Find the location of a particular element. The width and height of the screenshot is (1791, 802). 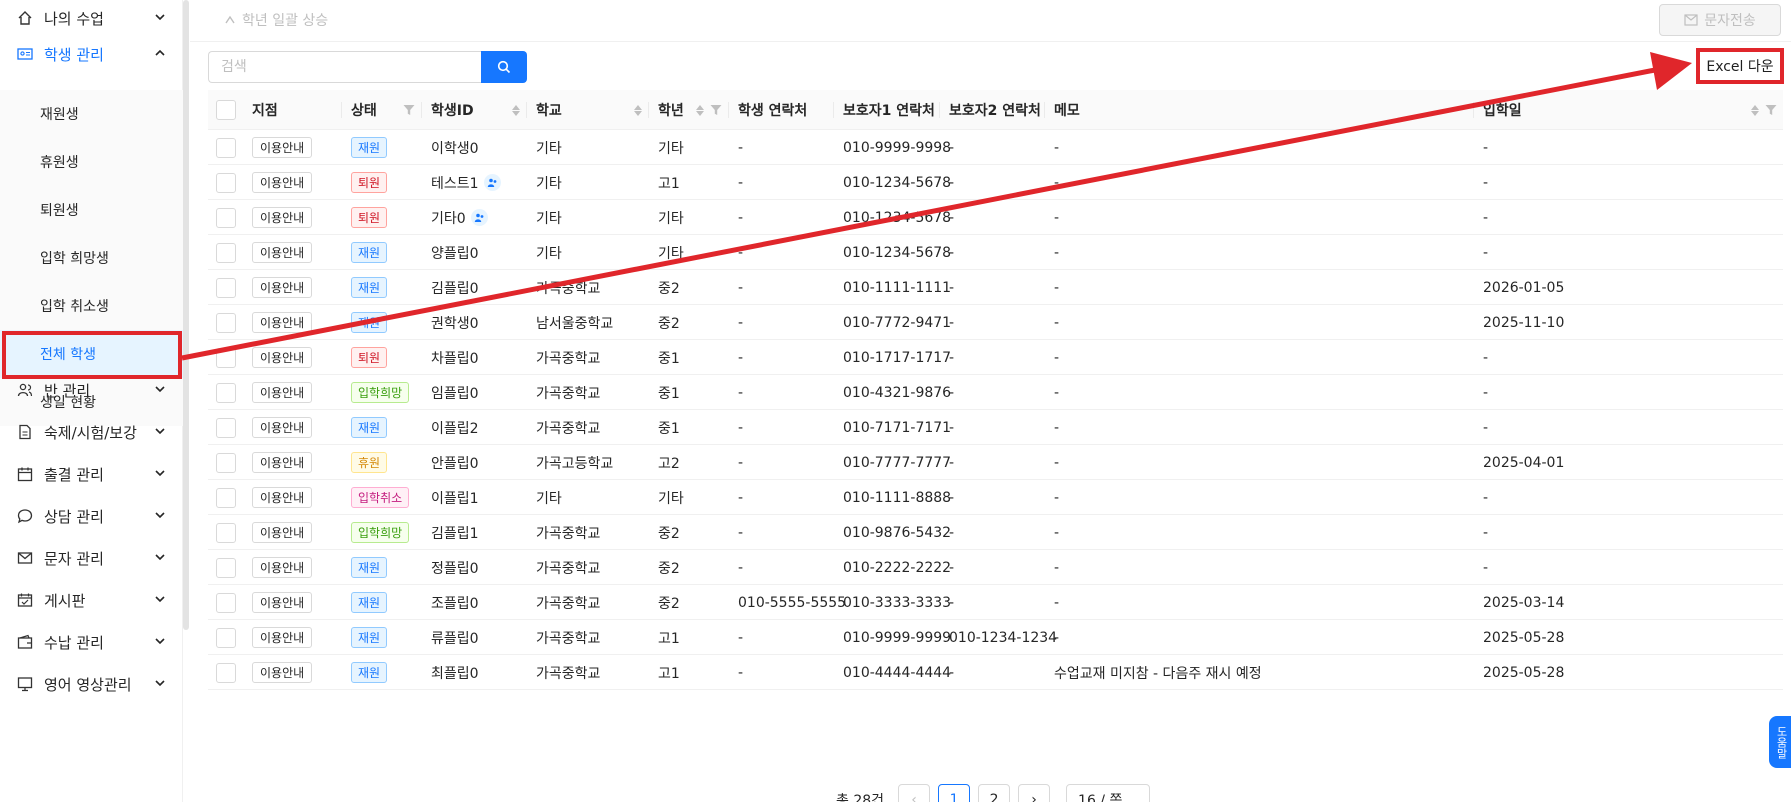

table-row: 이용안내 퇴원 기타0 기타 기타 -010-1234-5678- - - is located at coordinates (995, 217).